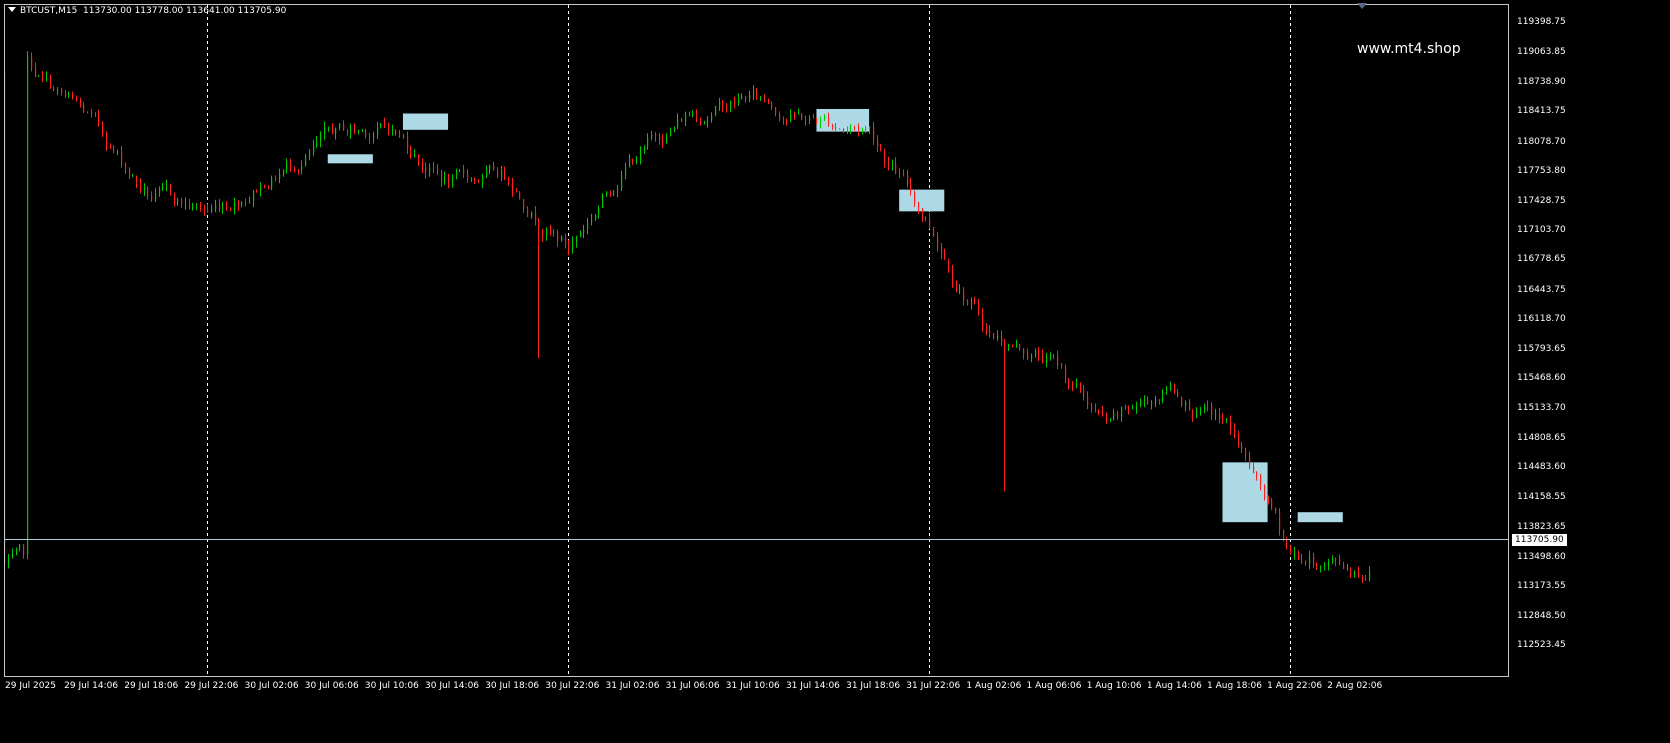  What do you see at coordinates (1541, 408) in the screenshot?
I see `price-tick-label: 115133.70` at bounding box center [1541, 408].